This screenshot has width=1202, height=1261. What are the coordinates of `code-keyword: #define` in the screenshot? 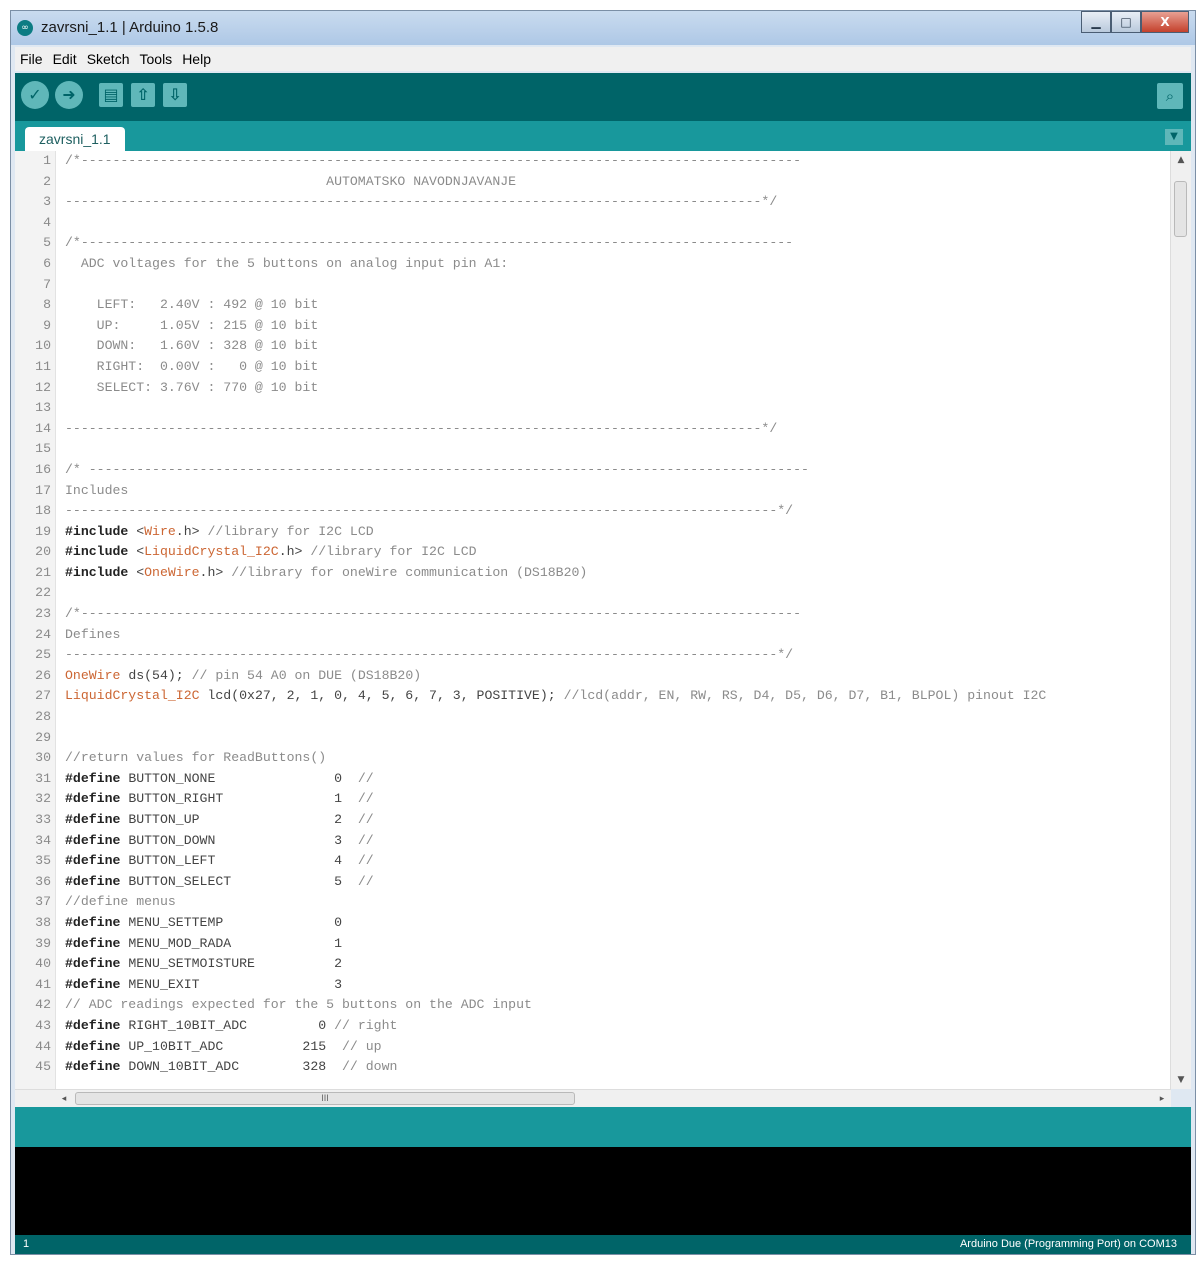 It's located at (93, 984).